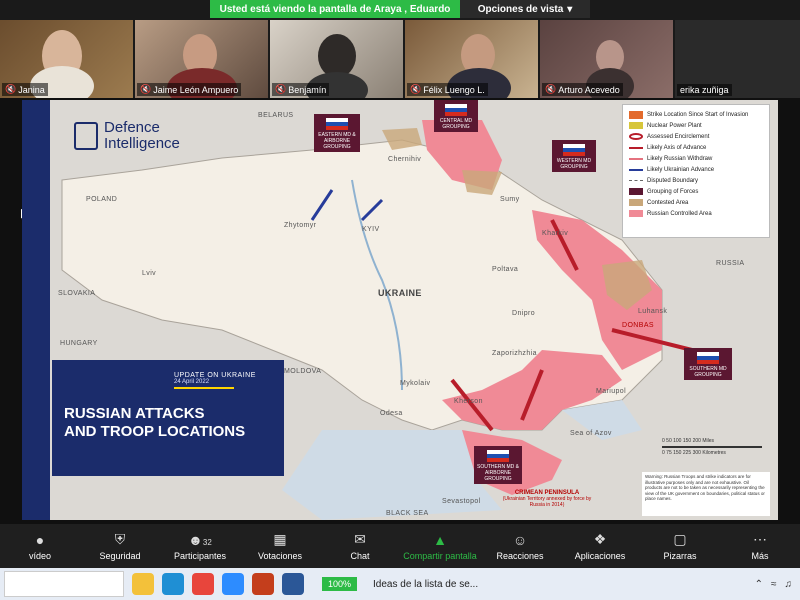 Image resolution: width=800 pixels, height=600 pixels. Describe the element at coordinates (737, 59) in the screenshot. I see `video-tile: erika zuñiga` at that location.